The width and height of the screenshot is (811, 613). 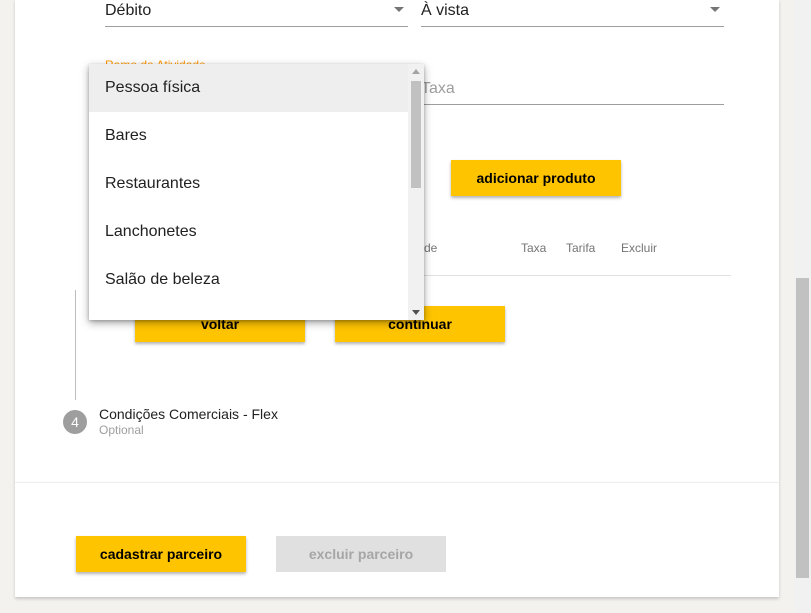 I want to click on column-header-fee: Tarifa, so click(x=581, y=248).